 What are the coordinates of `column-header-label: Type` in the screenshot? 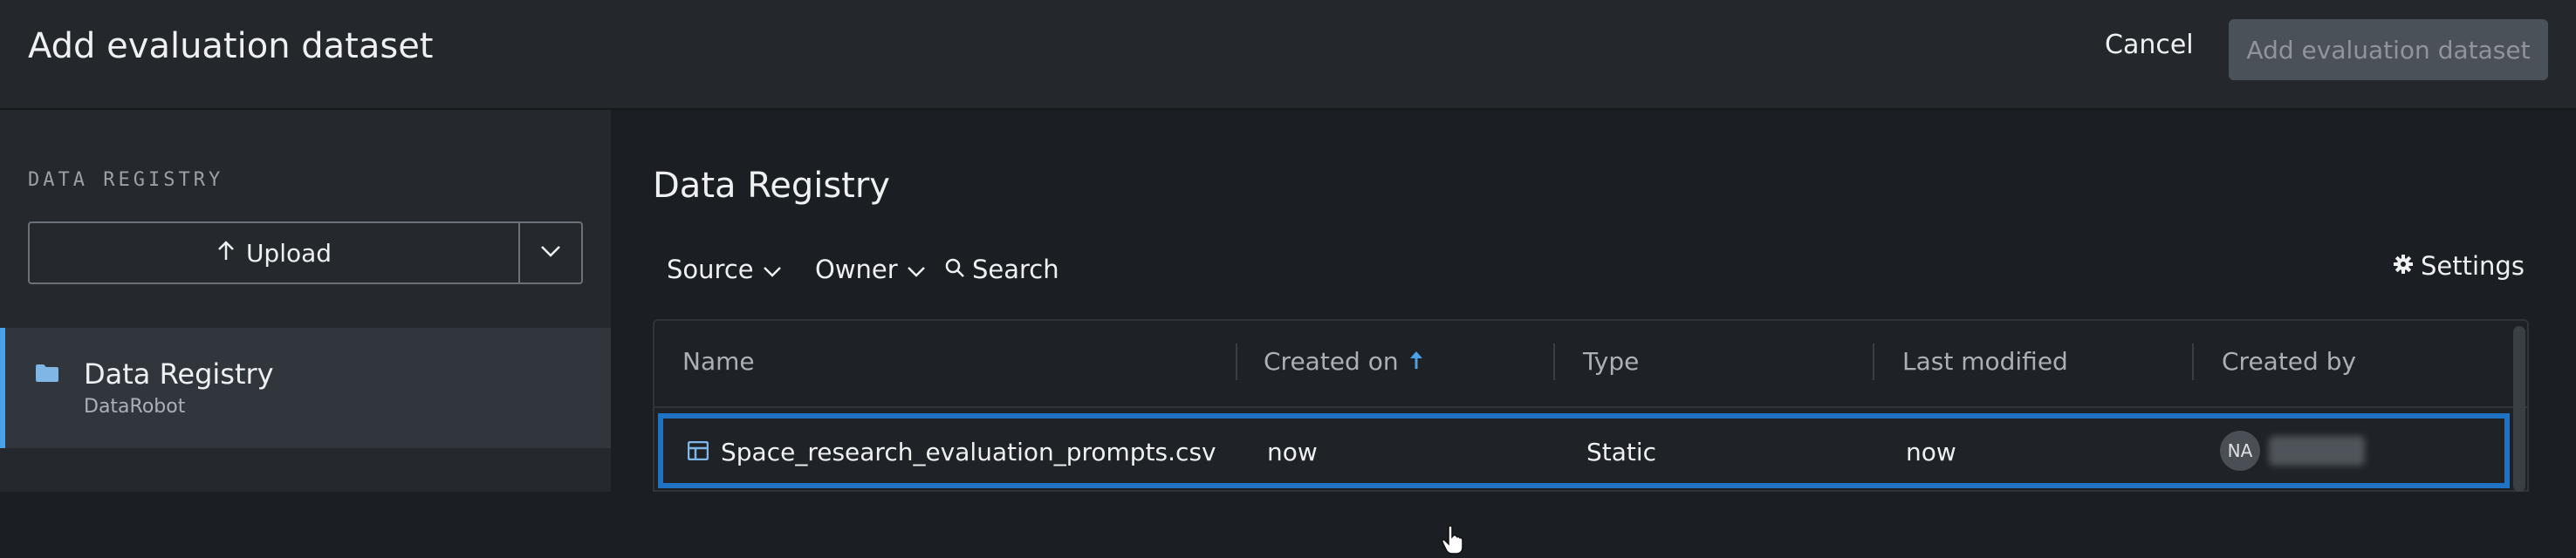 It's located at (1612, 361).